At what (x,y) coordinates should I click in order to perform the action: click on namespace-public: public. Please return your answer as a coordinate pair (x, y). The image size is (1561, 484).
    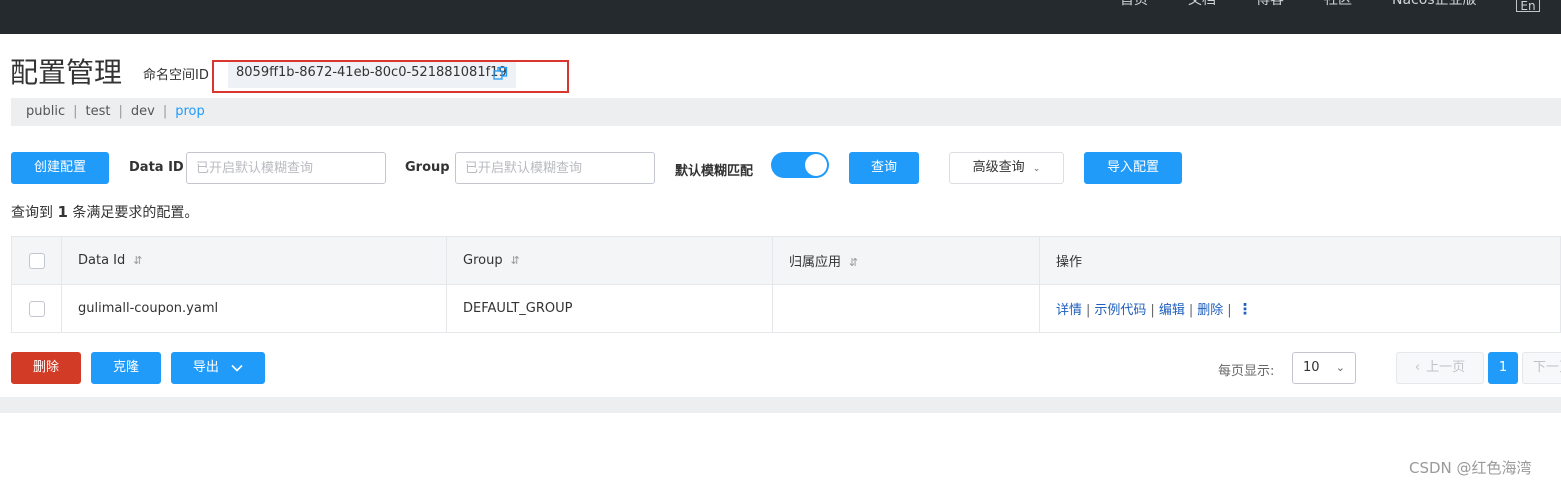
    Looking at the image, I should click on (45, 111).